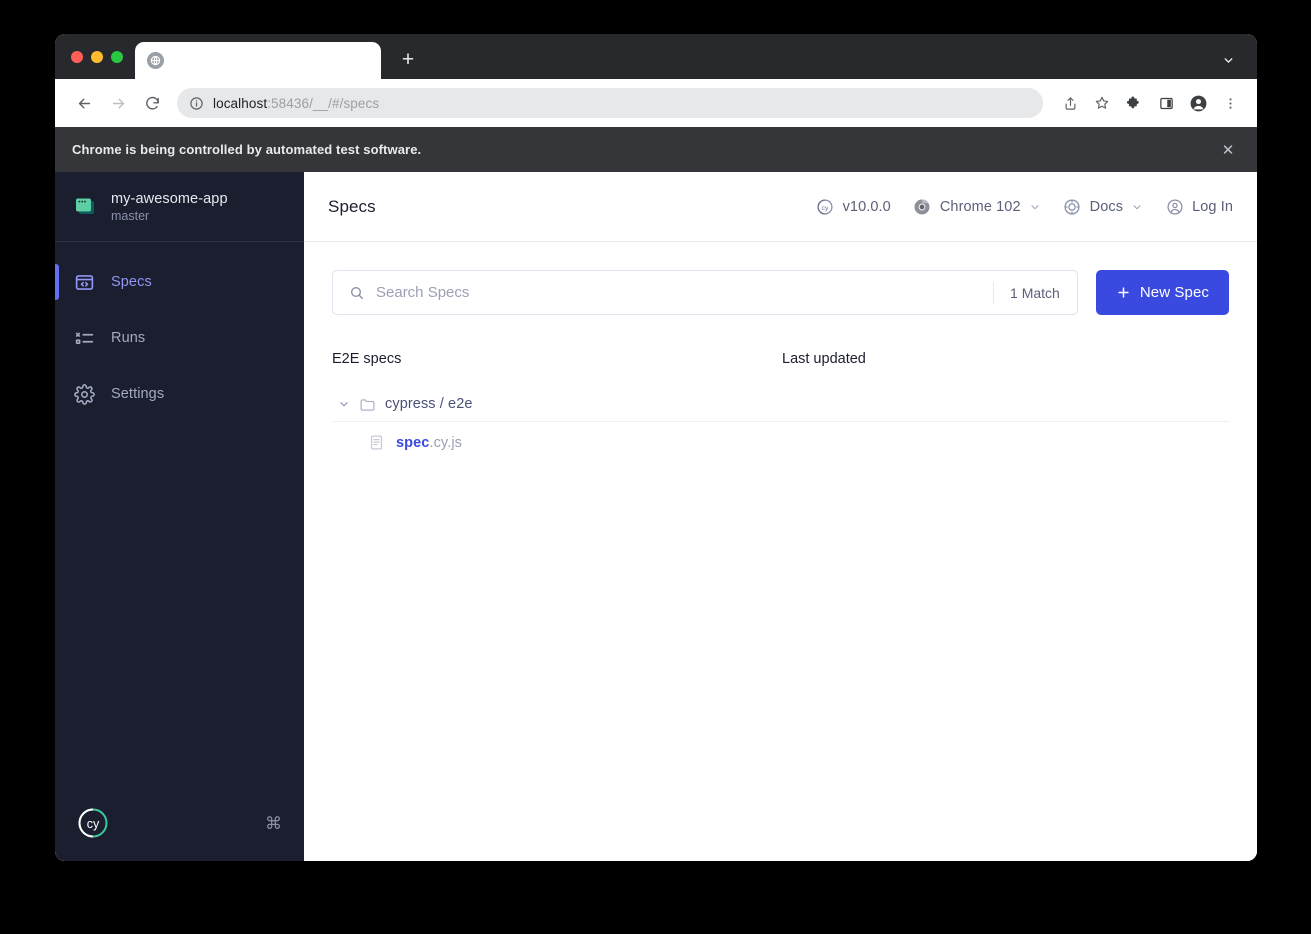 The height and width of the screenshot is (934, 1311). I want to click on sidebar-item-settings: Settings, so click(179, 394).